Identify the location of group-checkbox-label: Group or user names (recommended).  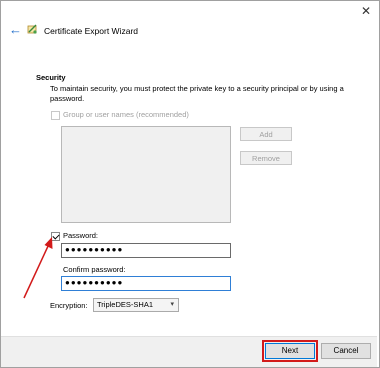
(126, 114).